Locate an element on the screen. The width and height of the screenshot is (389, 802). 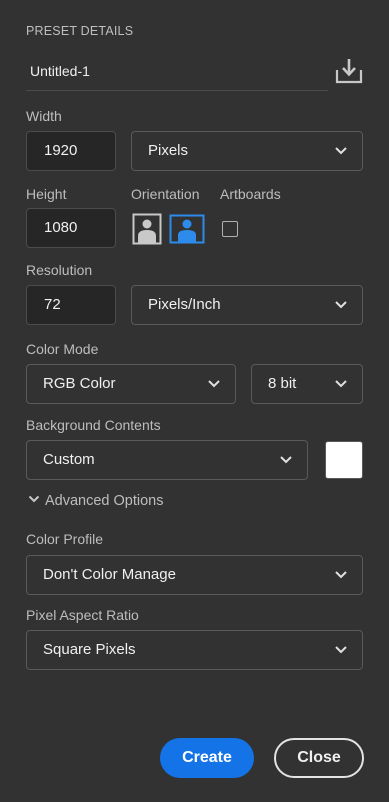
portrait-icon is located at coordinates (147, 229).